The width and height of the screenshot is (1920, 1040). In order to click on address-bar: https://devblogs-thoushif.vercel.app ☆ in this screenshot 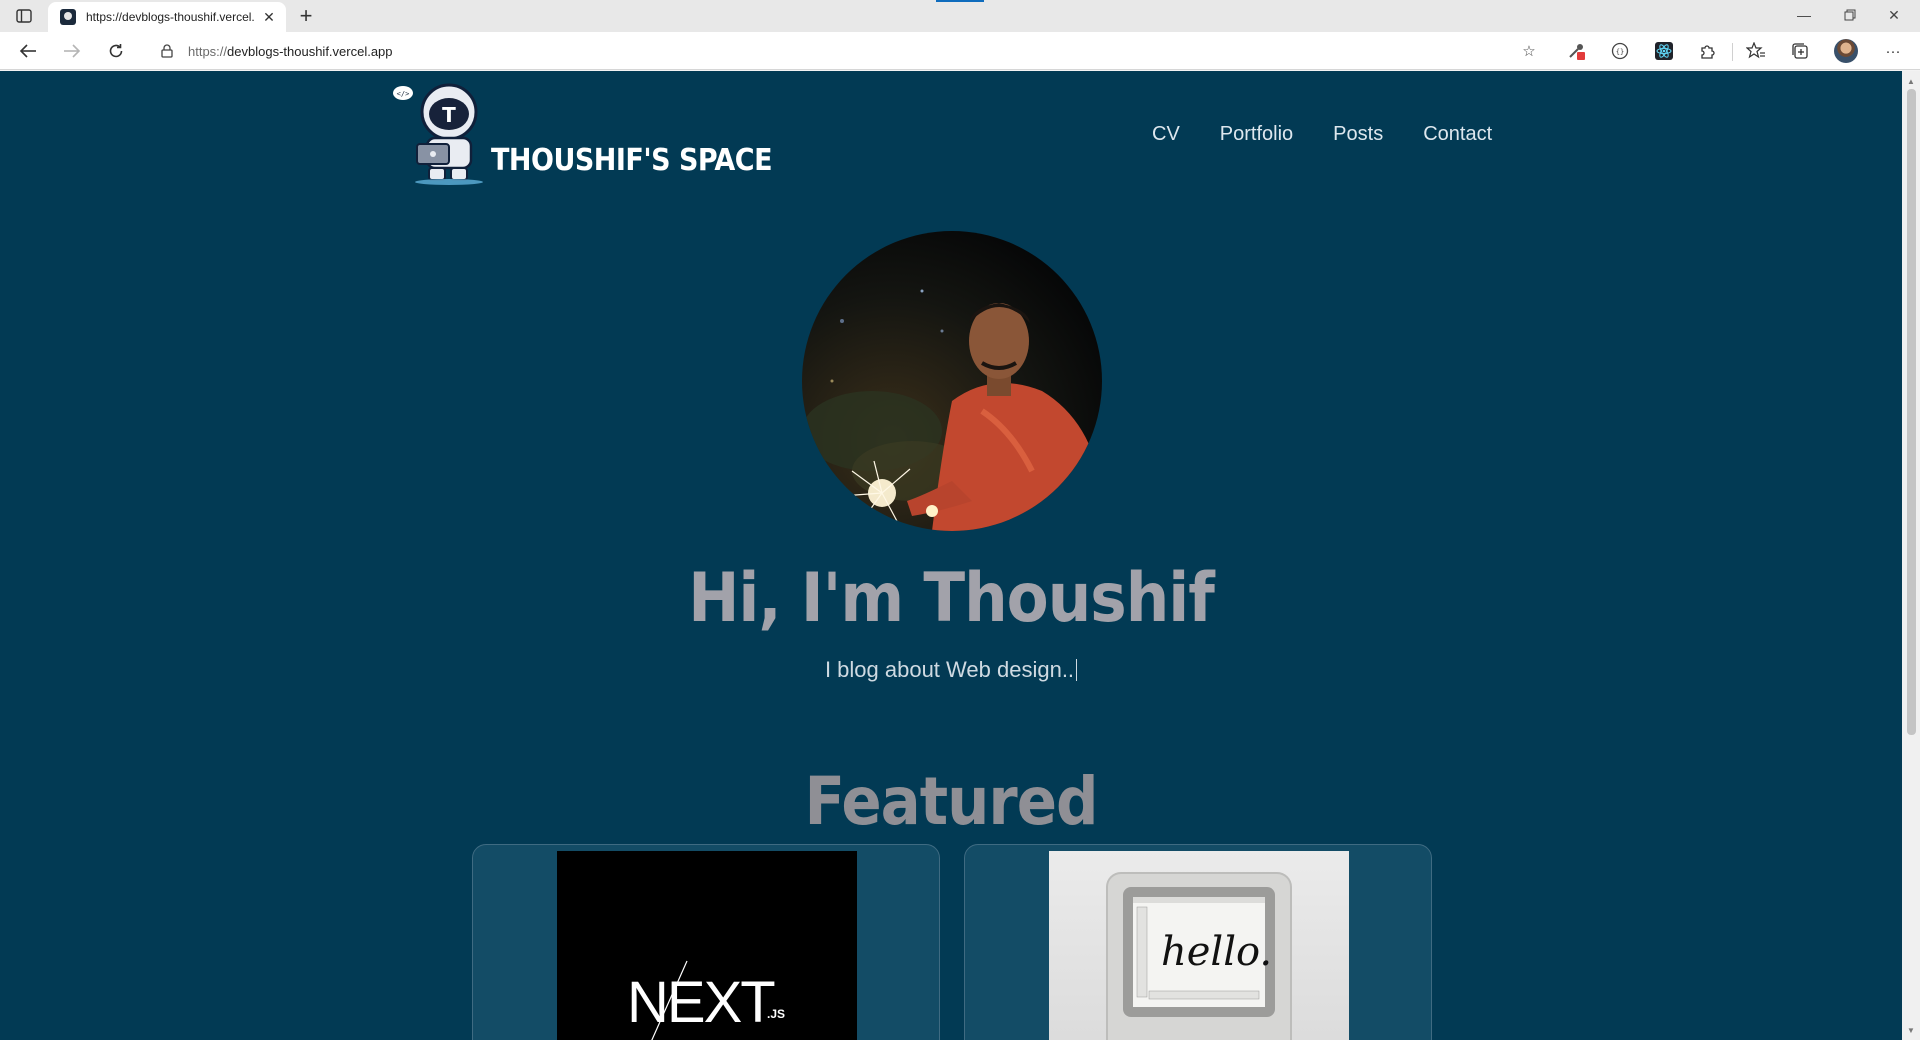, I will do `click(846, 51)`.